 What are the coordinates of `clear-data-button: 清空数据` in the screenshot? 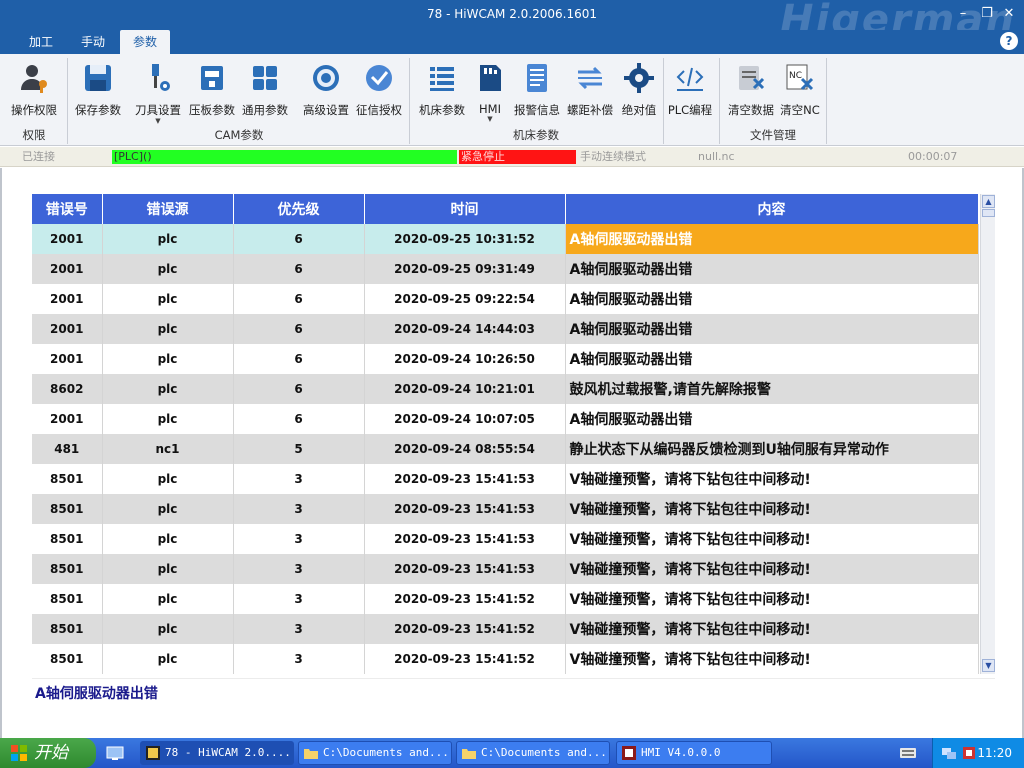 It's located at (751, 96).